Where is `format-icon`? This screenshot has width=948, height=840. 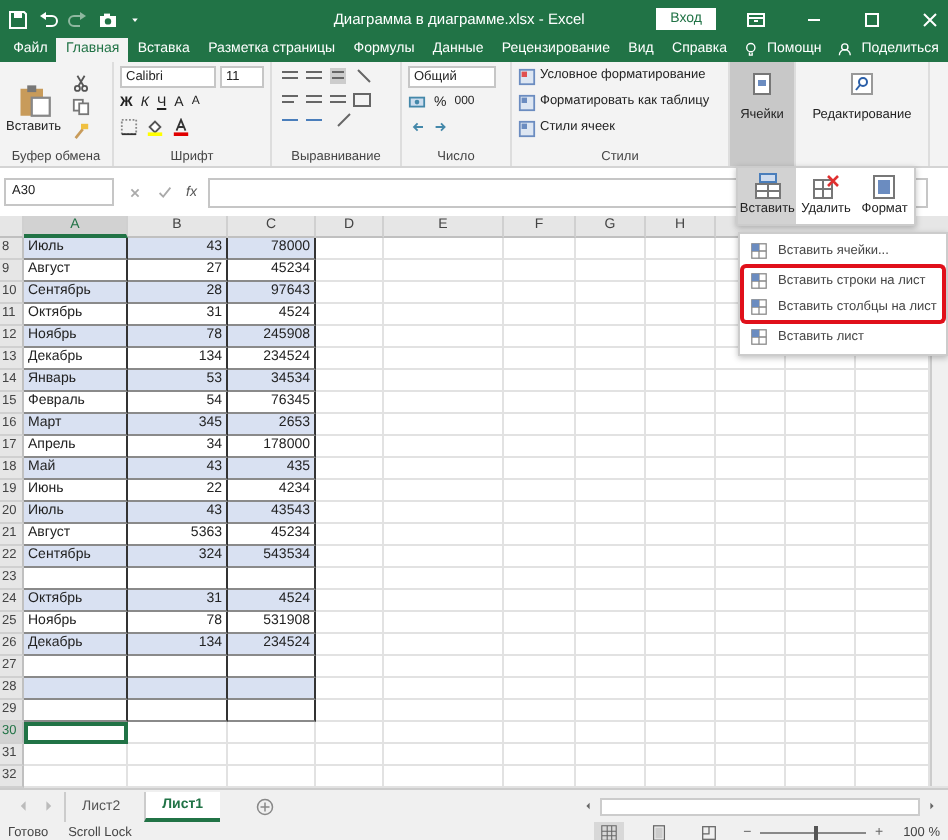
format-icon is located at coordinates (884, 186).